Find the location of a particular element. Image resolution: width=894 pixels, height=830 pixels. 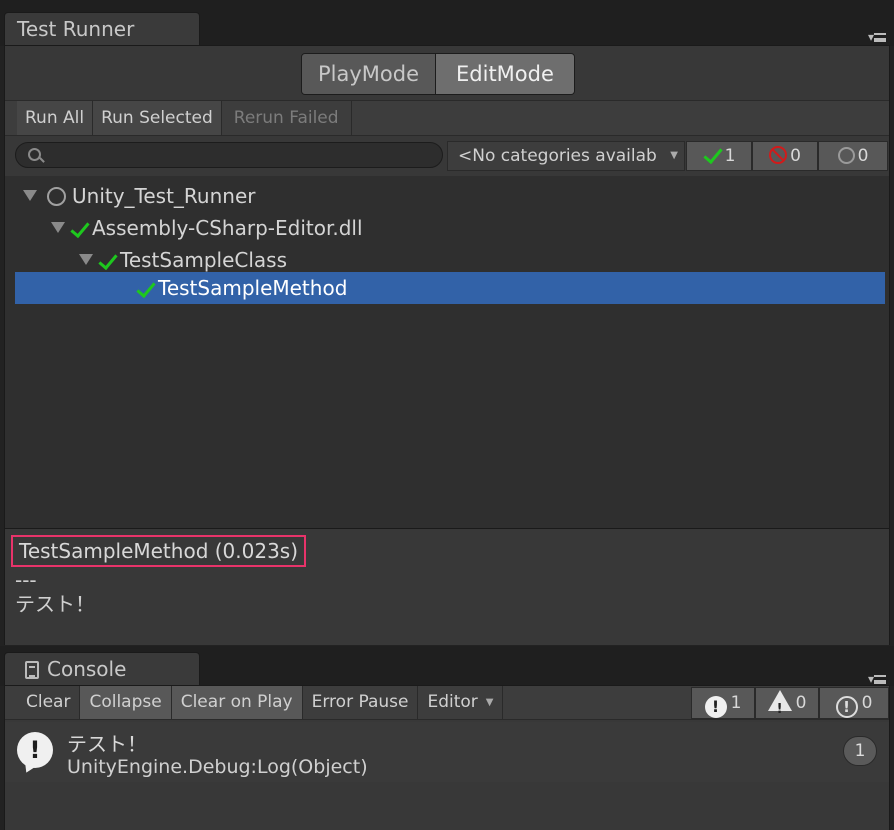

tree-row-label: TestSampleClass is located at coordinates (203, 260).